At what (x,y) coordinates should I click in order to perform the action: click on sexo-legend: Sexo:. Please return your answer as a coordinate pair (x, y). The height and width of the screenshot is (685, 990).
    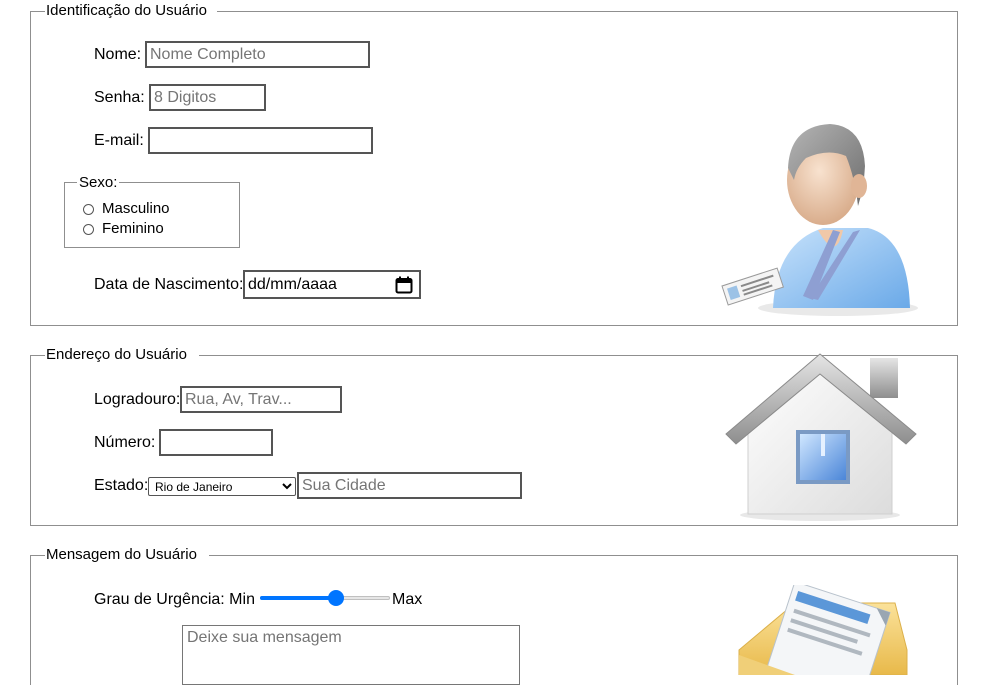
    Looking at the image, I should click on (98, 182).